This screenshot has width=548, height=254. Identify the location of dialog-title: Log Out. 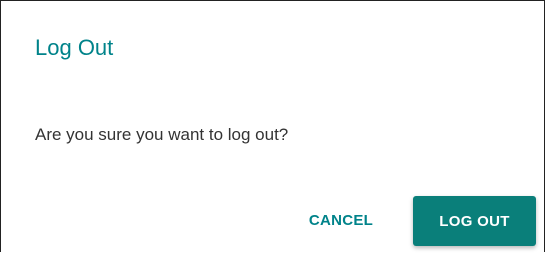
(74, 47).